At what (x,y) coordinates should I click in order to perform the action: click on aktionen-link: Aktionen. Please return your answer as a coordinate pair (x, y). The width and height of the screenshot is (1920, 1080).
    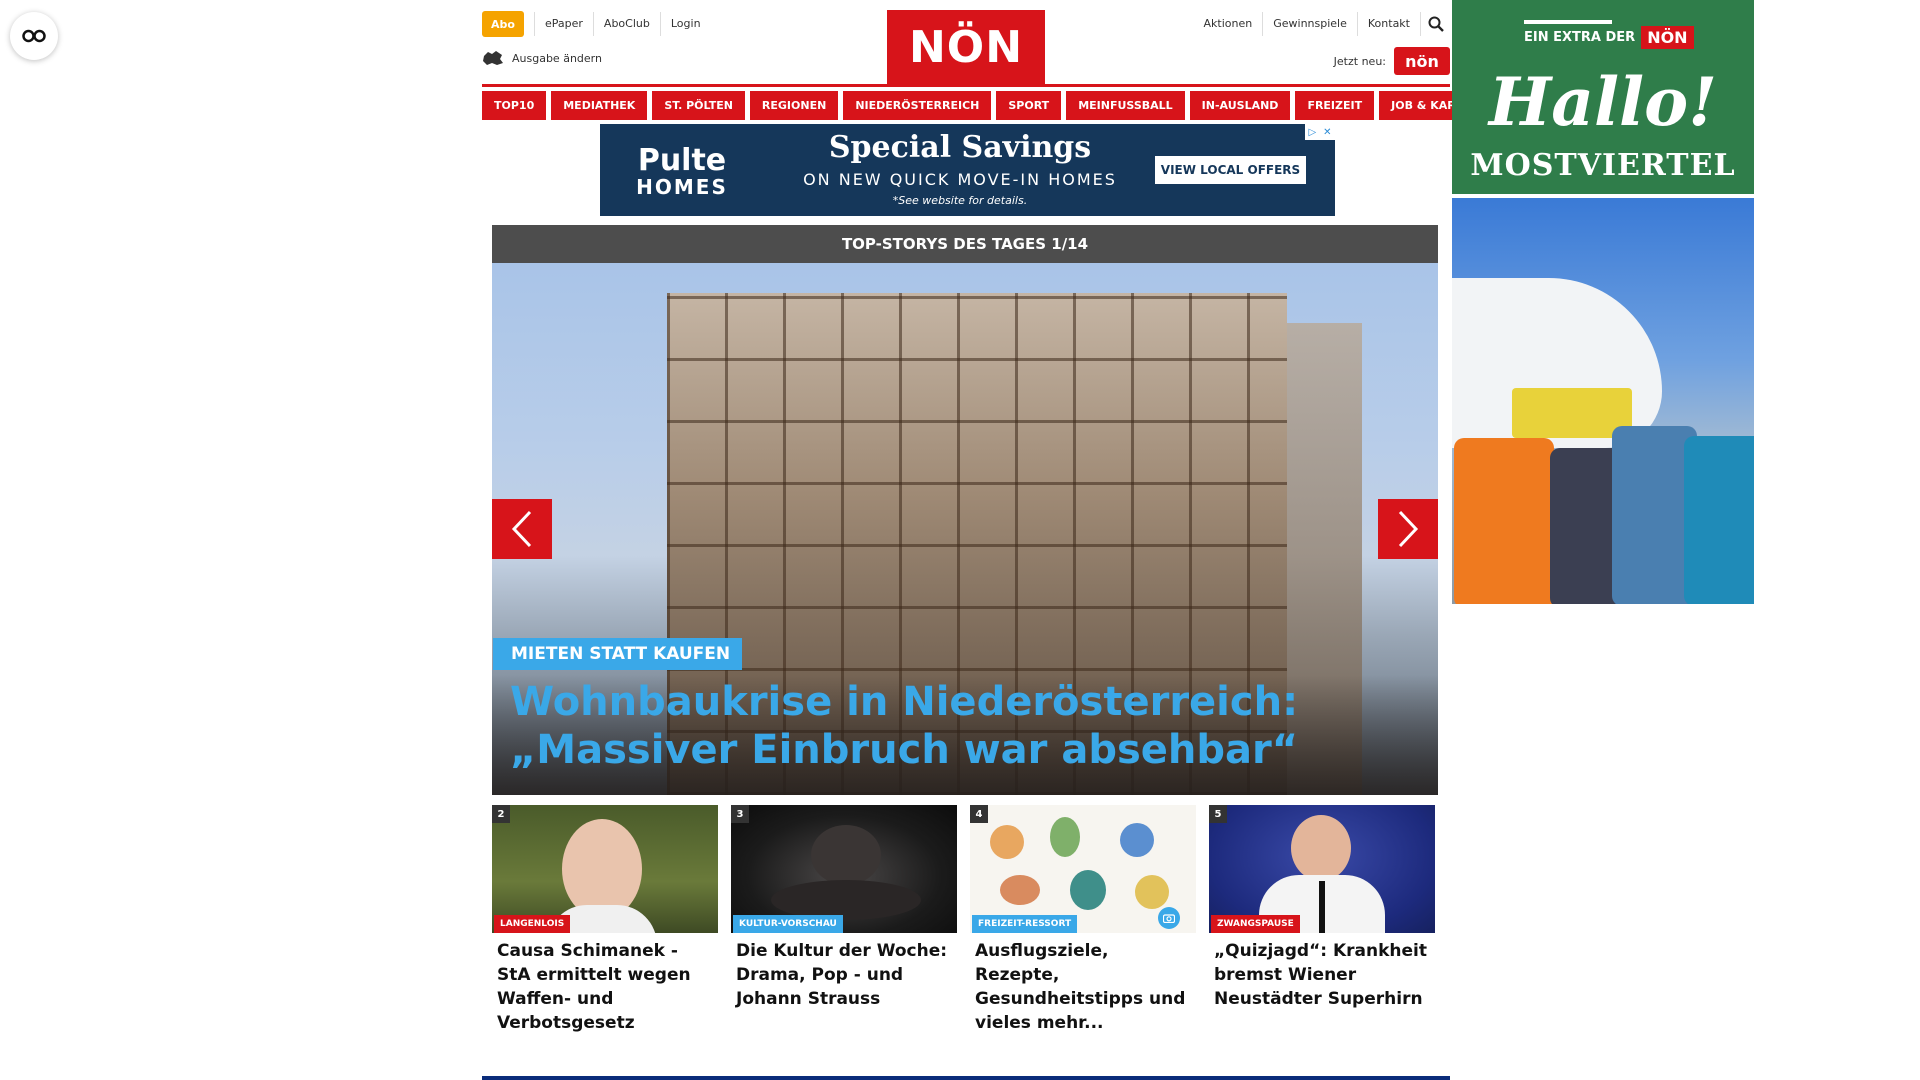
    Looking at the image, I should click on (1228, 24).